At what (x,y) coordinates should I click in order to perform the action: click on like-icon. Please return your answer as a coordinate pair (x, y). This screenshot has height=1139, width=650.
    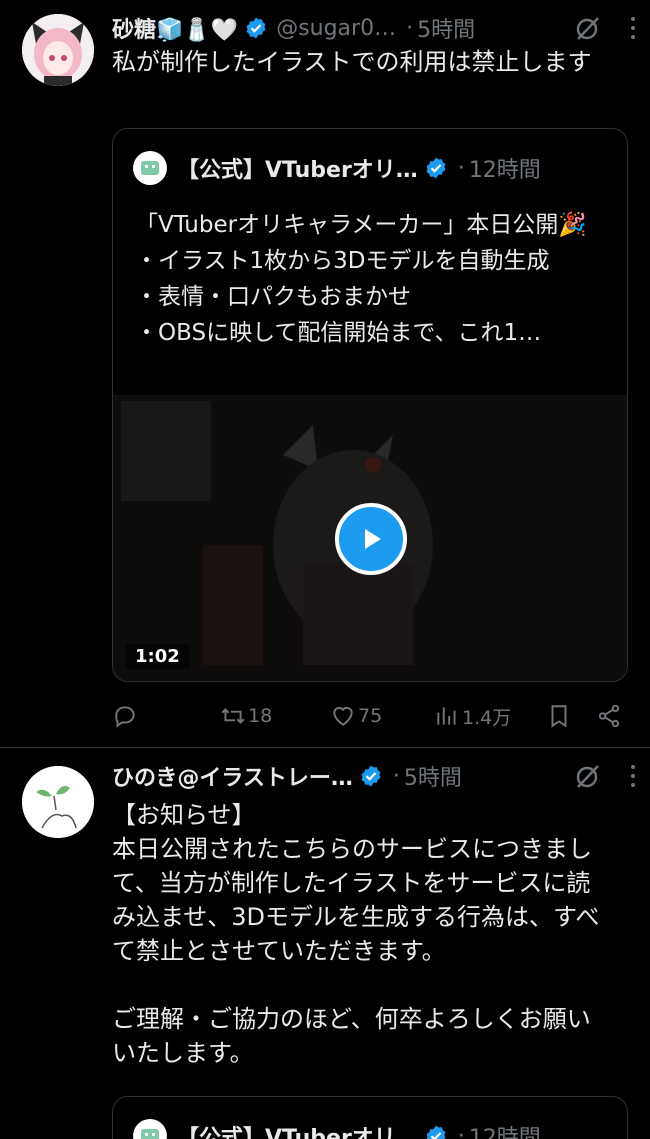
    Looking at the image, I should click on (343, 716).